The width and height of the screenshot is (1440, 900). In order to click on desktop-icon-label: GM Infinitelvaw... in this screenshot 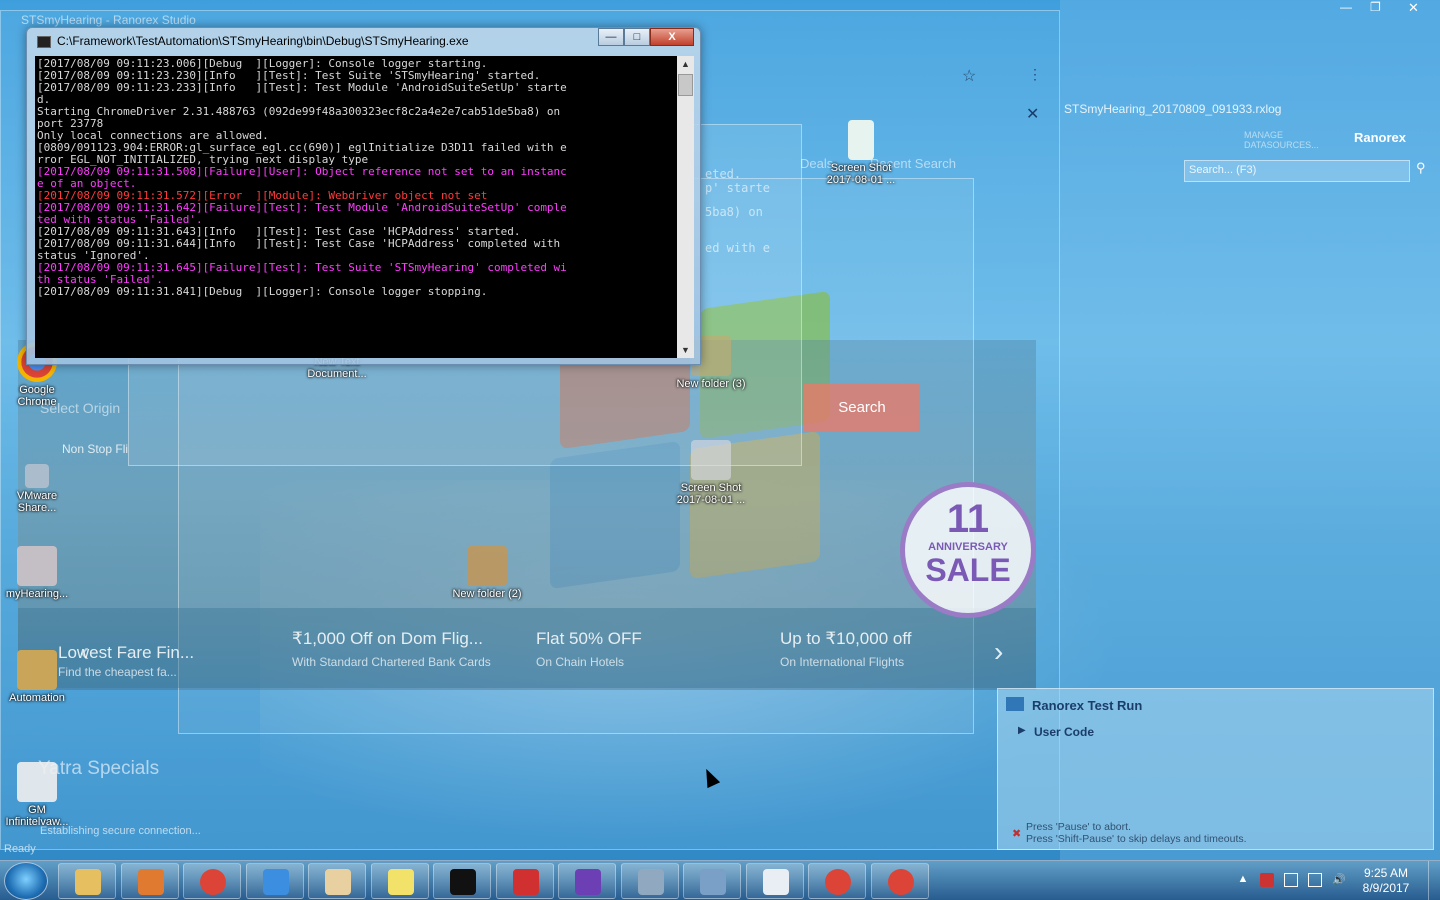, I will do `click(37, 816)`.